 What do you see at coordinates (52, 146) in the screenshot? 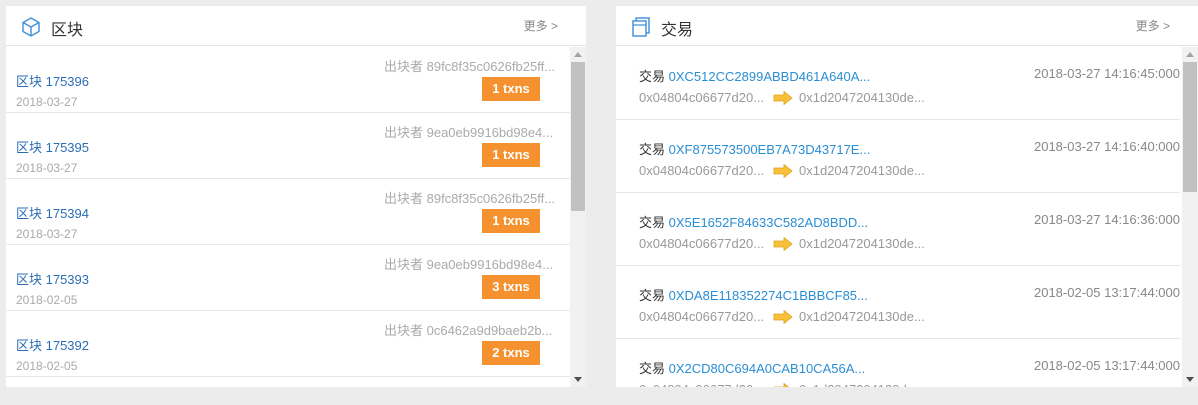
I see `block-number-link: 区块 175395` at bounding box center [52, 146].